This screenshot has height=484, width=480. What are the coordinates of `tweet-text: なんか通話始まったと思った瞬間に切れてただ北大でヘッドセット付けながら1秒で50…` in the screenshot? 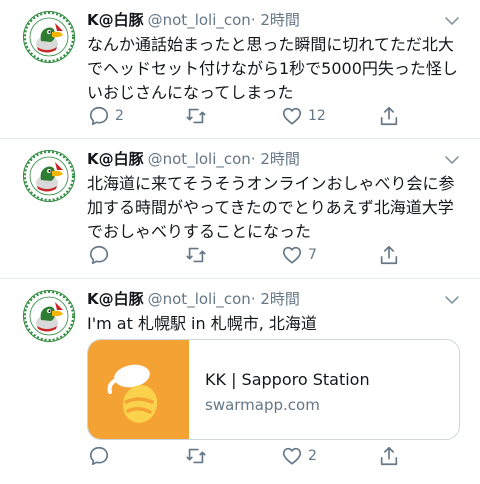 It's located at (272, 68).